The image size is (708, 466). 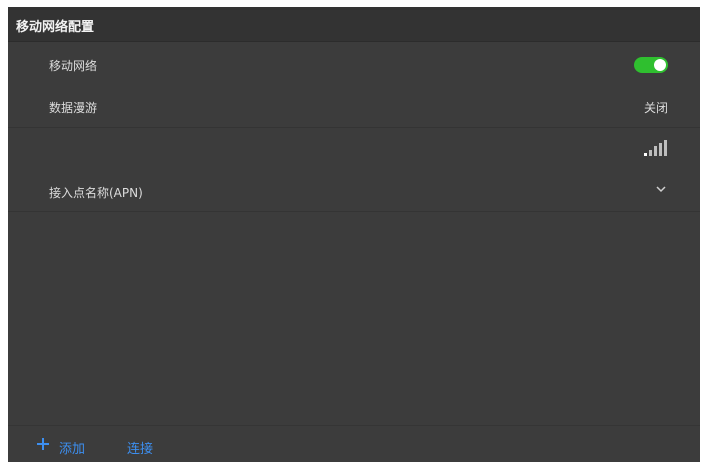 I want to click on connect-button: 连接, so click(x=140, y=447).